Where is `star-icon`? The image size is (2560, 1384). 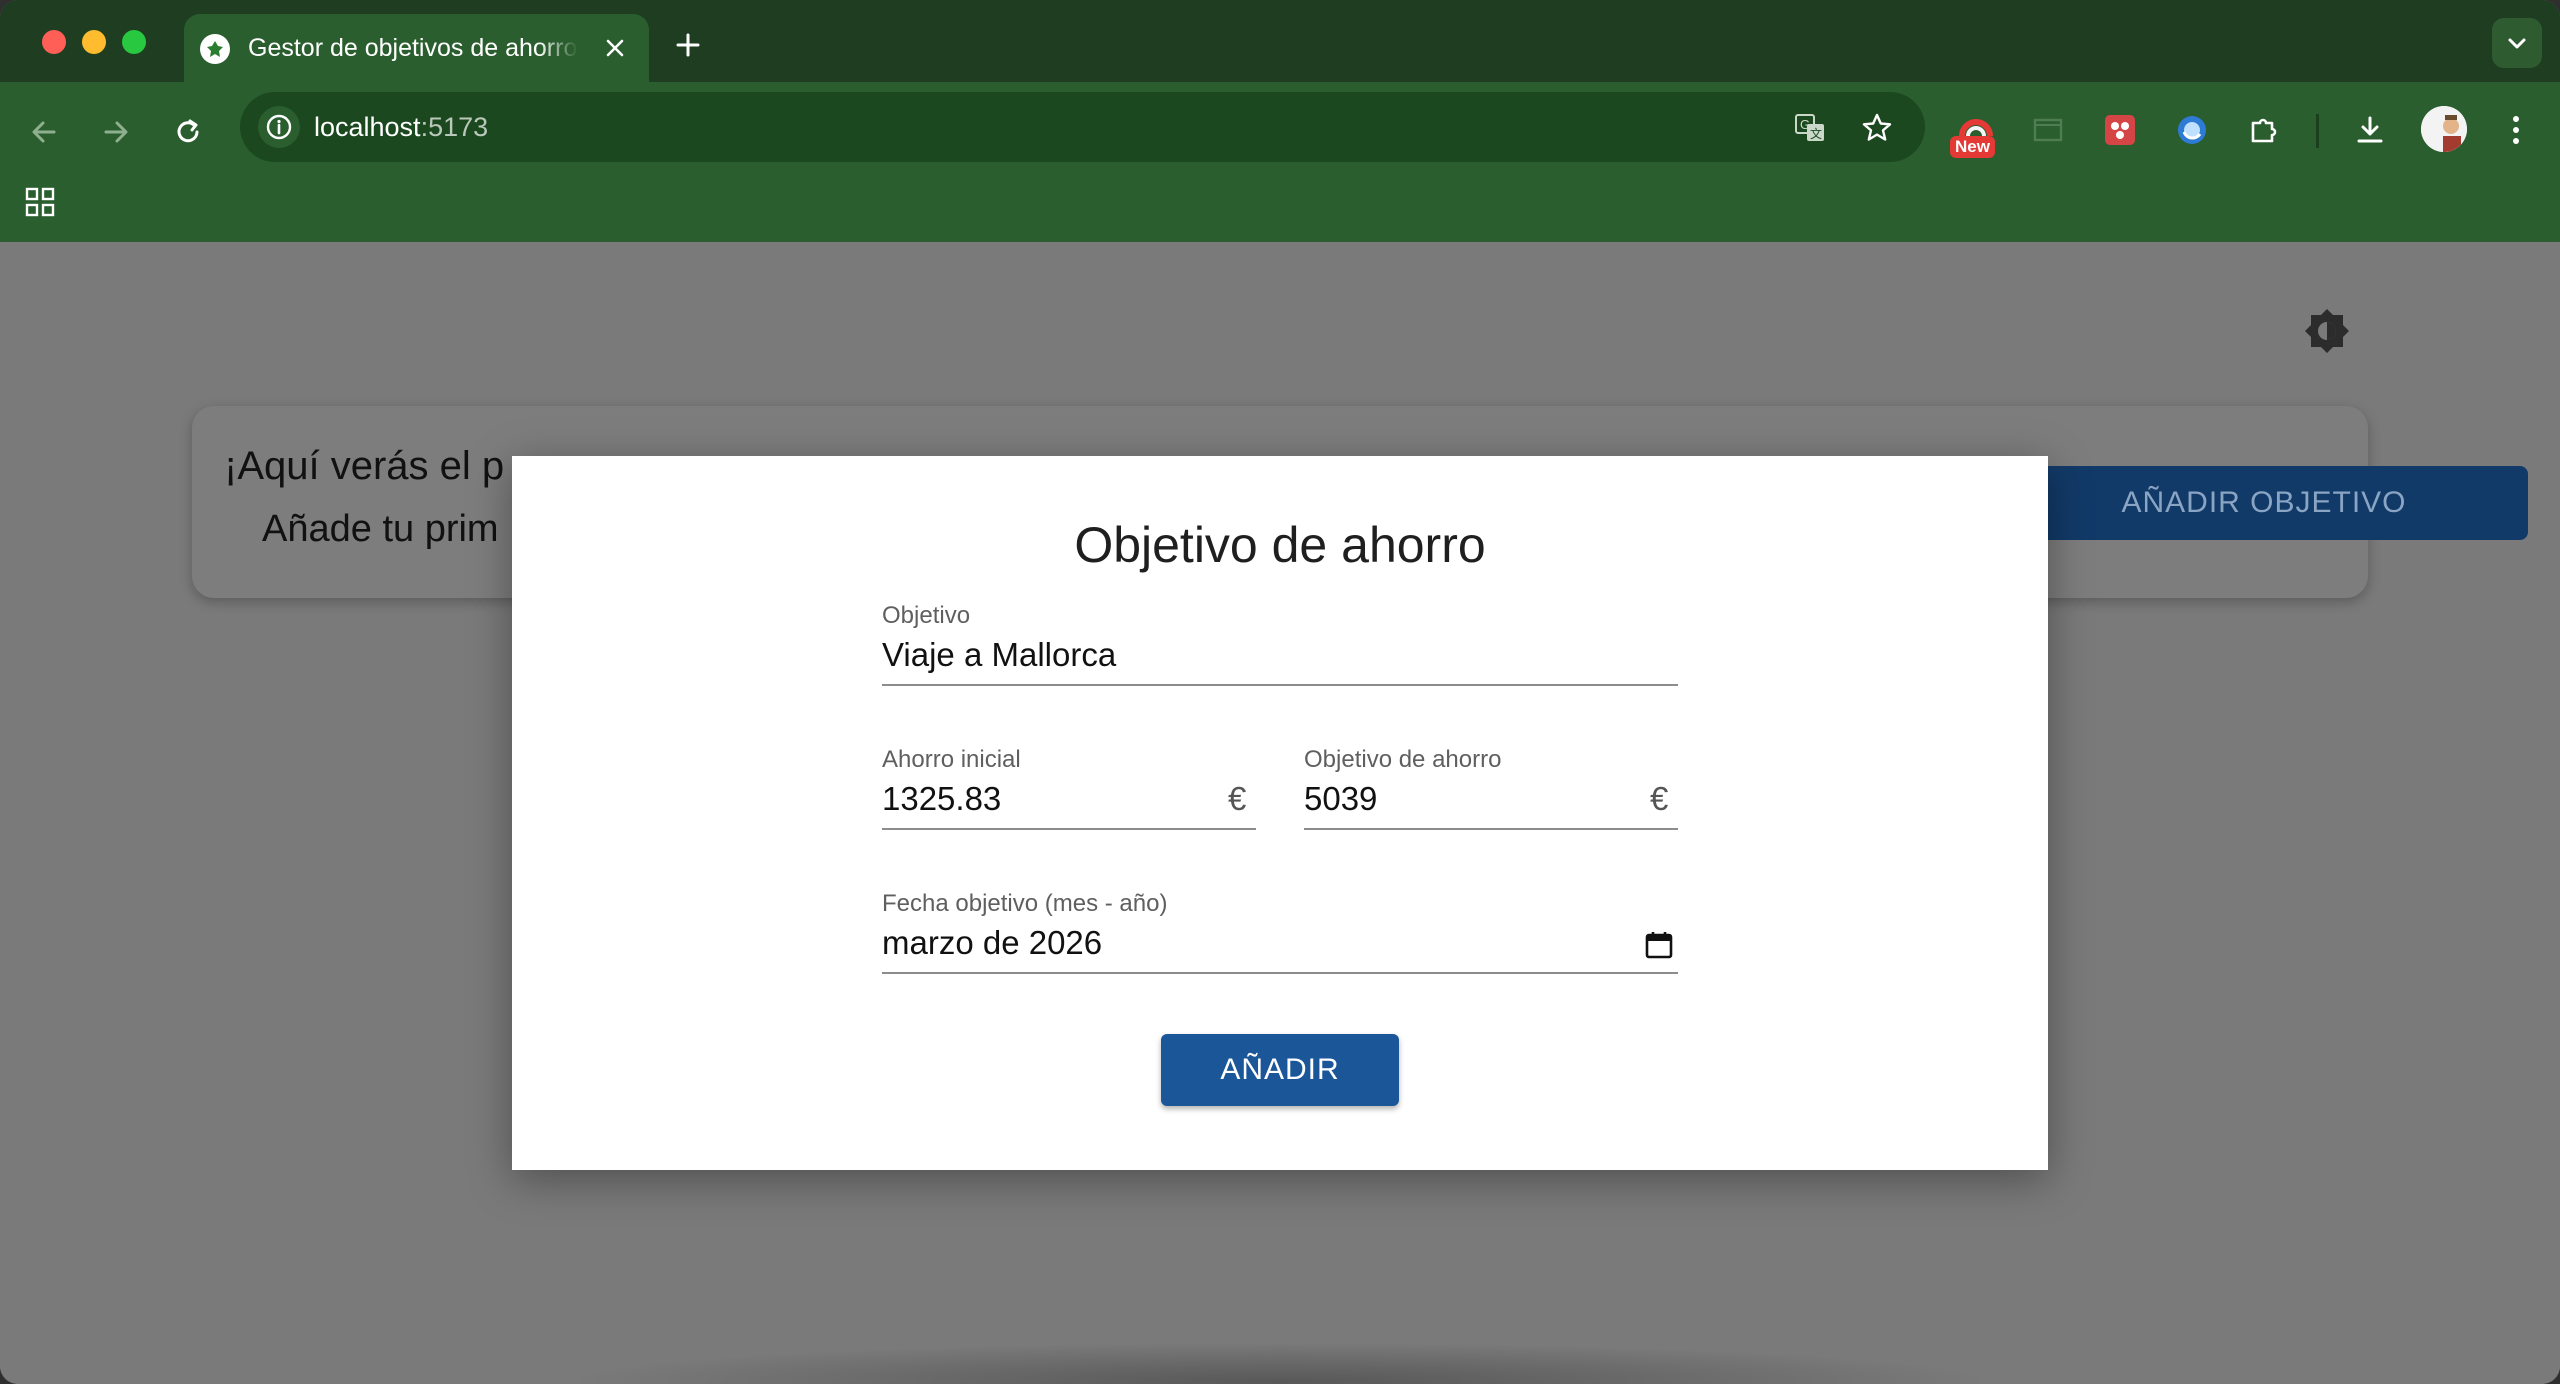 star-icon is located at coordinates (1877, 128).